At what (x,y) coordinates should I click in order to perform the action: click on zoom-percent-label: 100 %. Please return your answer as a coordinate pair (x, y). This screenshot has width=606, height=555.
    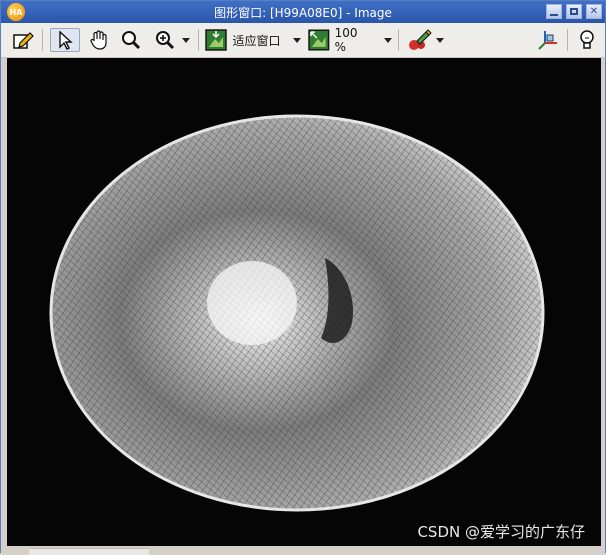
    Looking at the image, I should click on (346, 40).